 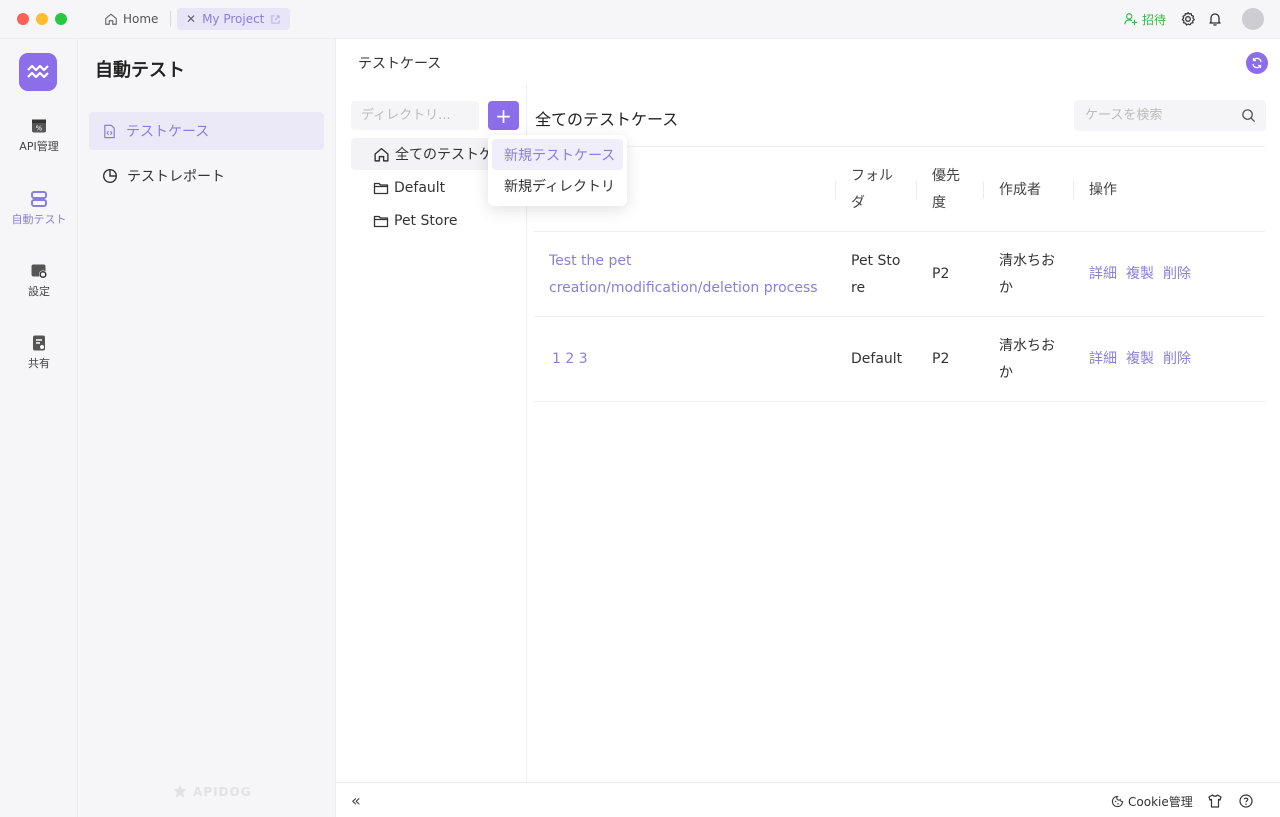 I want to click on app-logo, so click(x=38, y=72).